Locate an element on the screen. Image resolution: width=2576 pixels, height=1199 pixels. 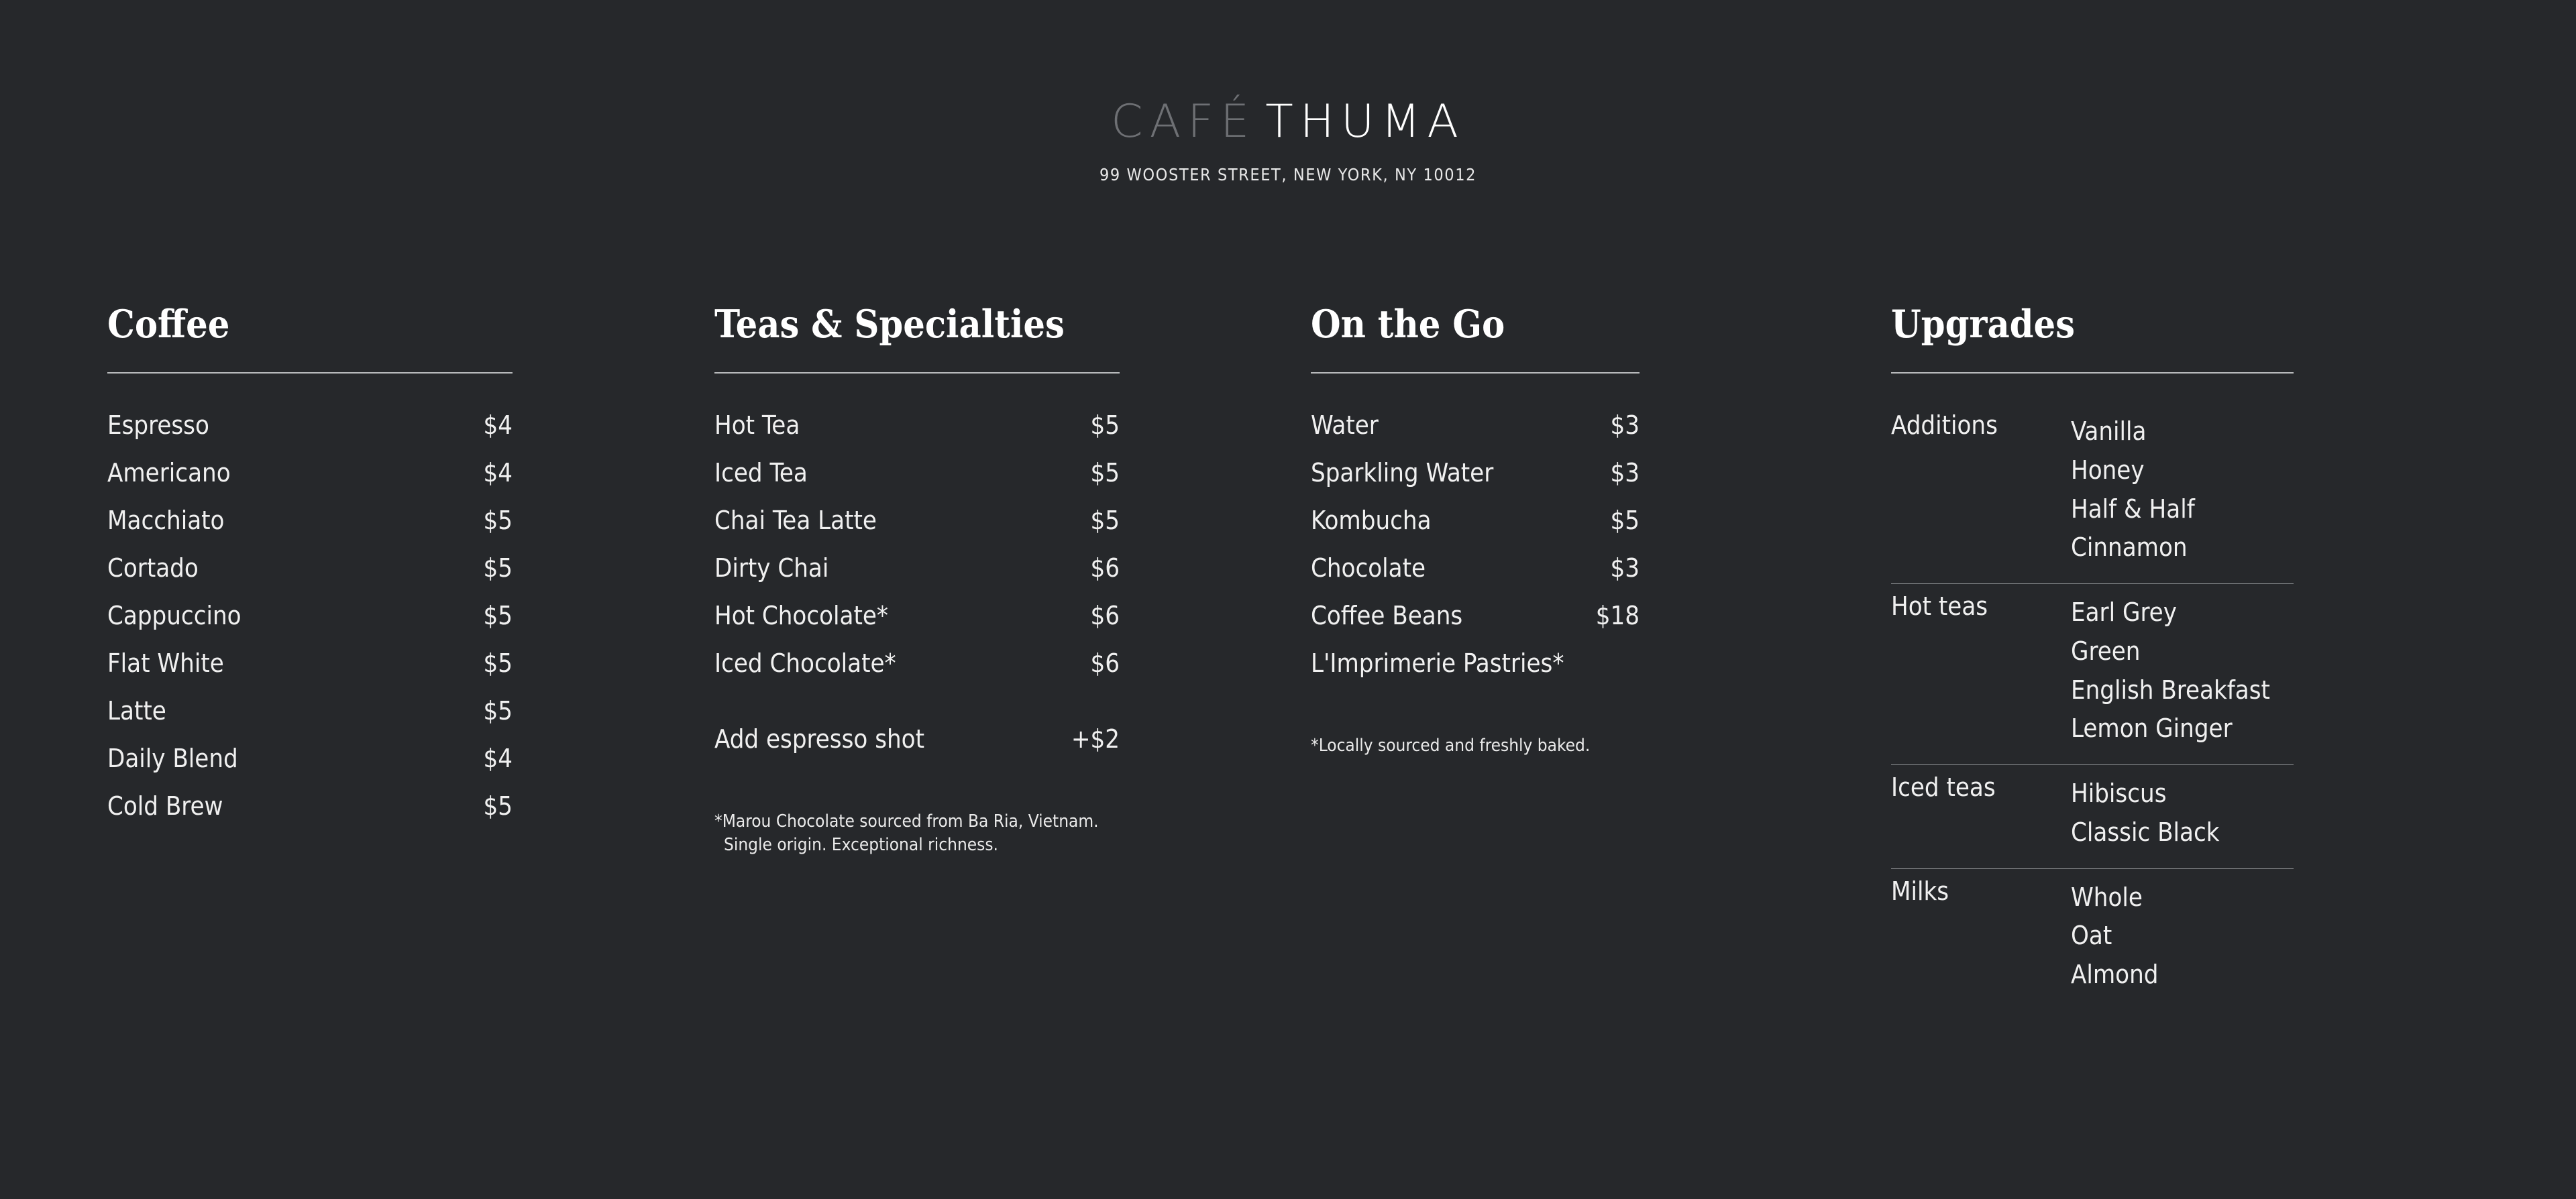
teas-footnote-line-2: Single origin. Exceptional richness. is located at coordinates (861, 845).